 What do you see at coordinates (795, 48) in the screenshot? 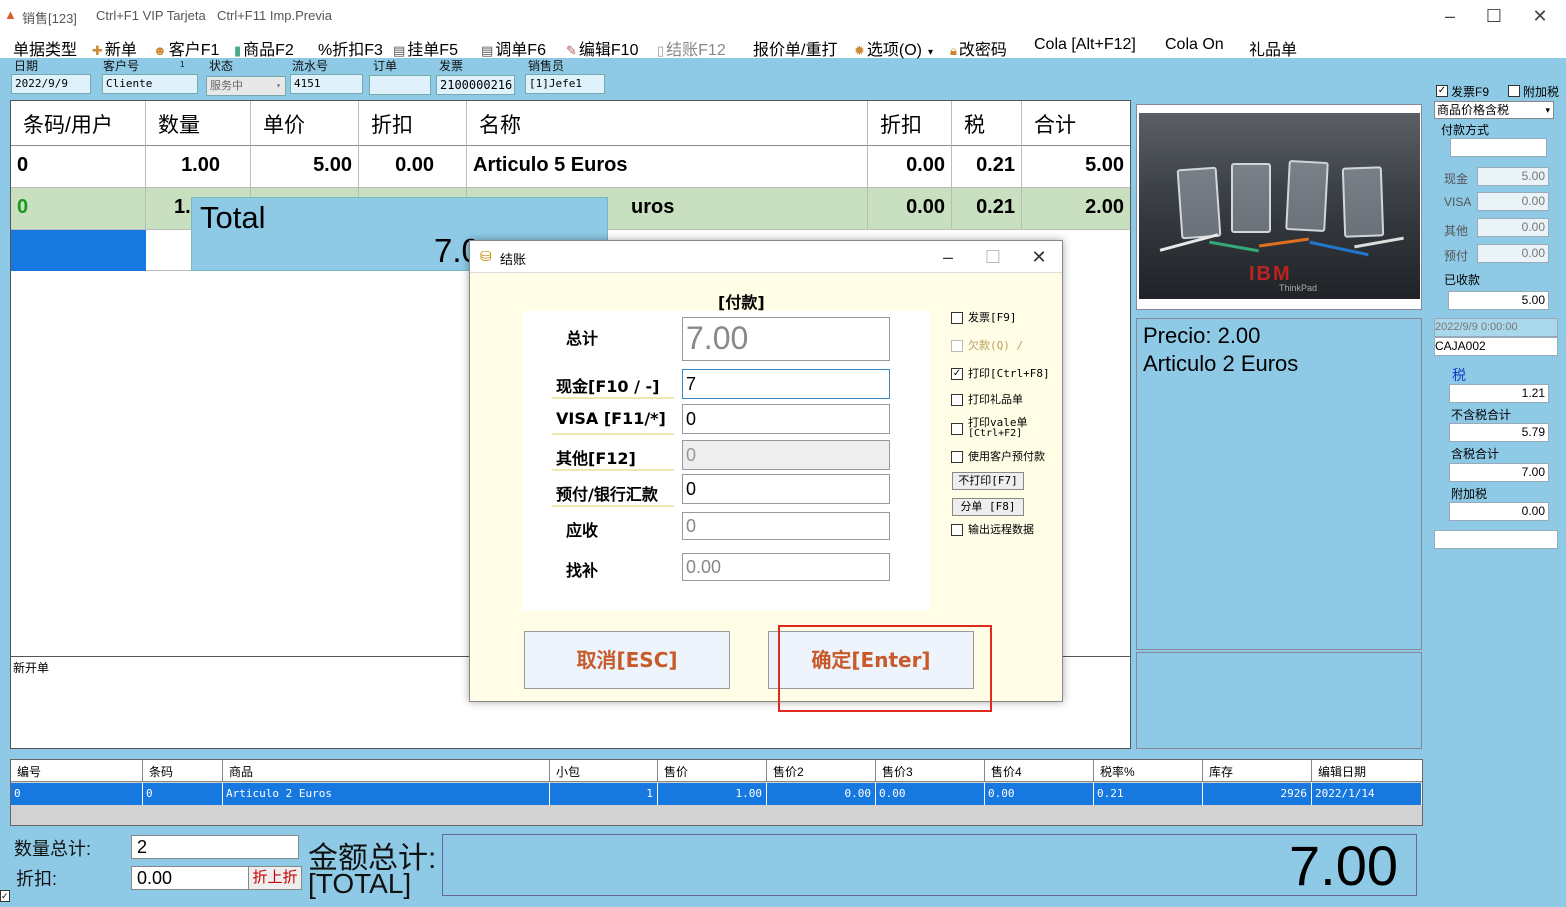
I see `menu-quote-reprint: 报价单/重打` at bounding box center [795, 48].